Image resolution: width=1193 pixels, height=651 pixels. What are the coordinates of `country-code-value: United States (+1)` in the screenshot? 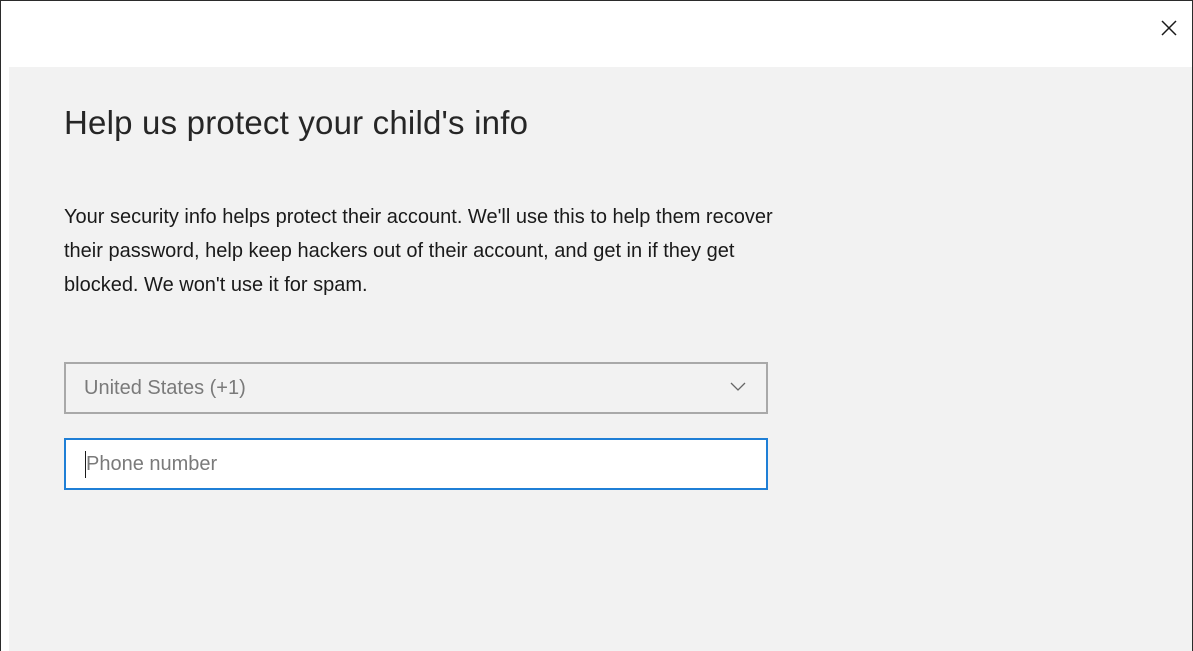 It's located at (165, 387).